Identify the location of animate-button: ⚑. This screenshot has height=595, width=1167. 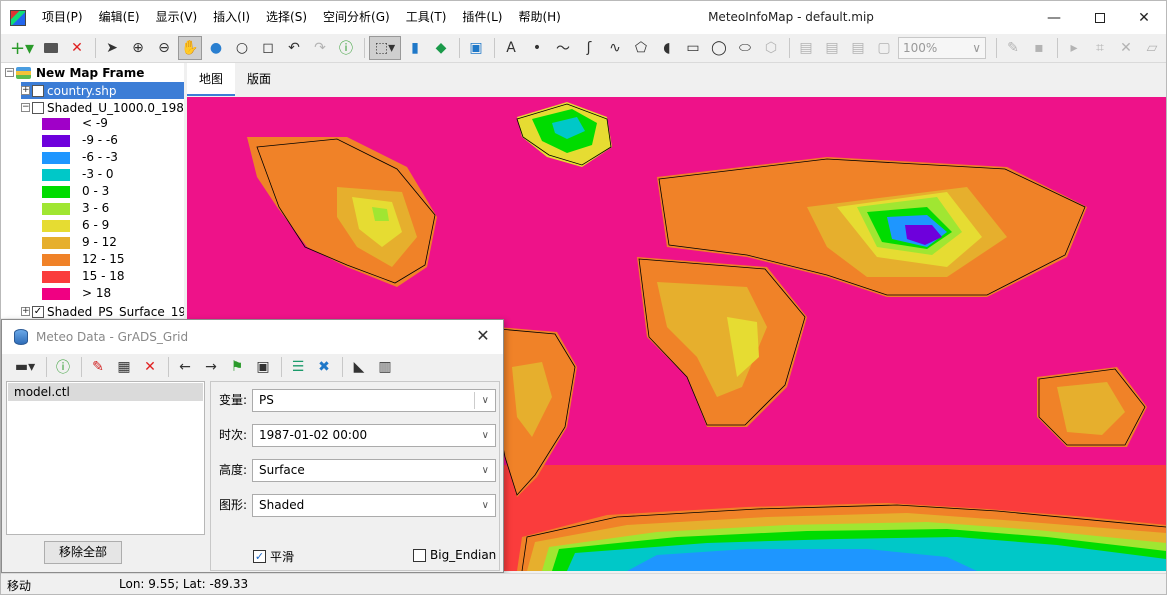
(237, 367).